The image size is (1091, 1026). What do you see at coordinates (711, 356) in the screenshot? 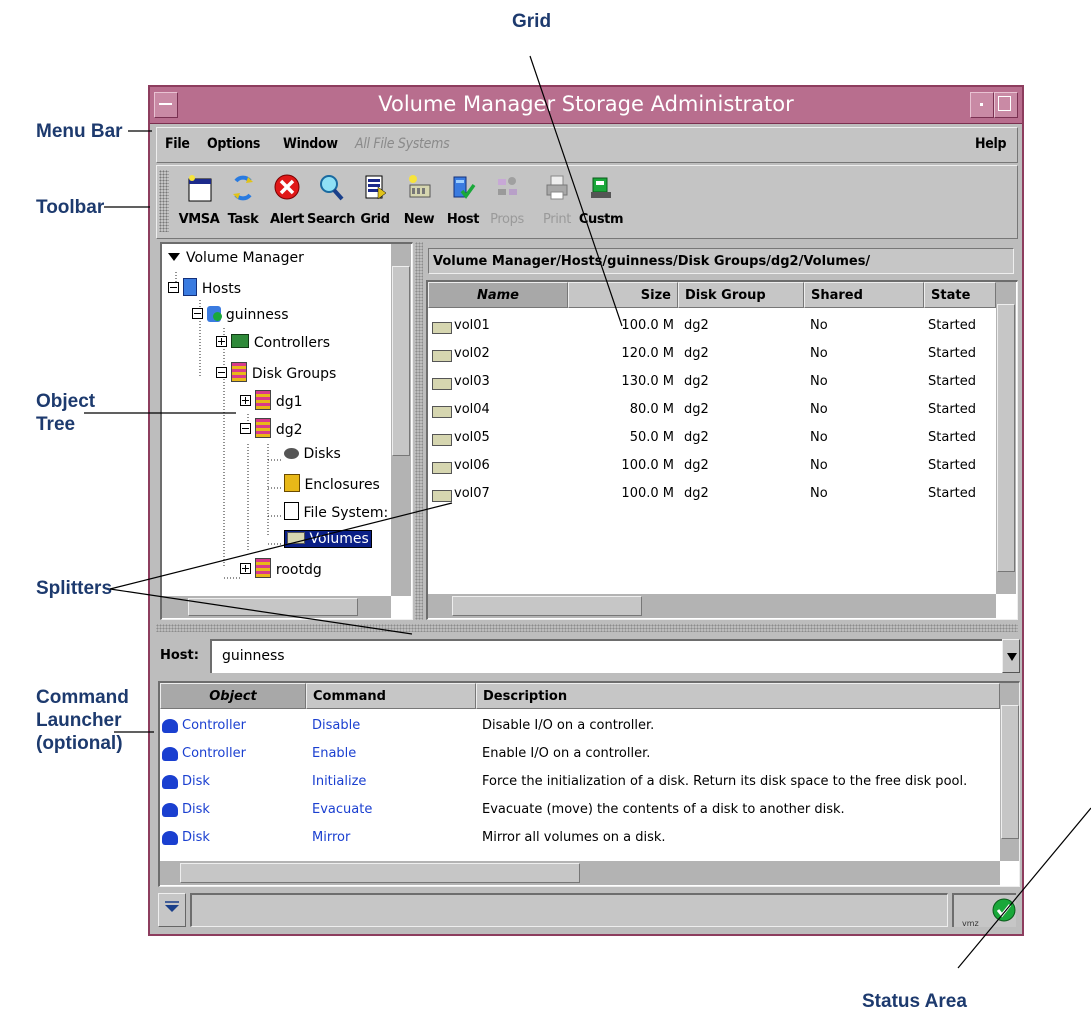
I see `grid-row: vol02 120.0 M dg2 No Started` at bounding box center [711, 356].